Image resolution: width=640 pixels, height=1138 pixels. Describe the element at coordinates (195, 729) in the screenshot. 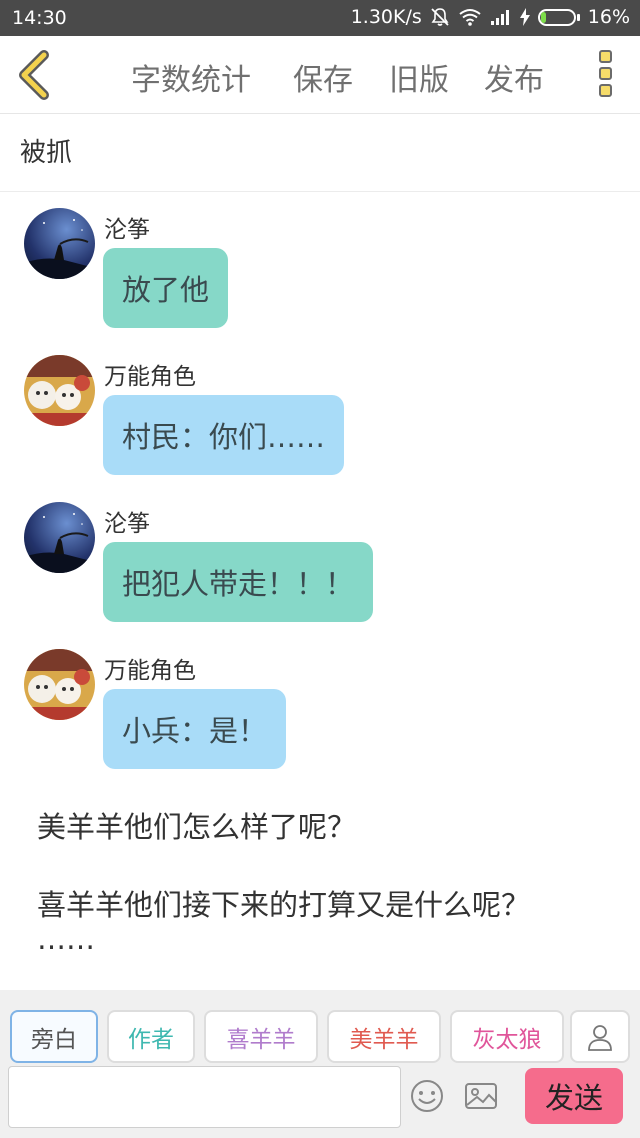

I see `message-bubble: 小兵：是！` at that location.